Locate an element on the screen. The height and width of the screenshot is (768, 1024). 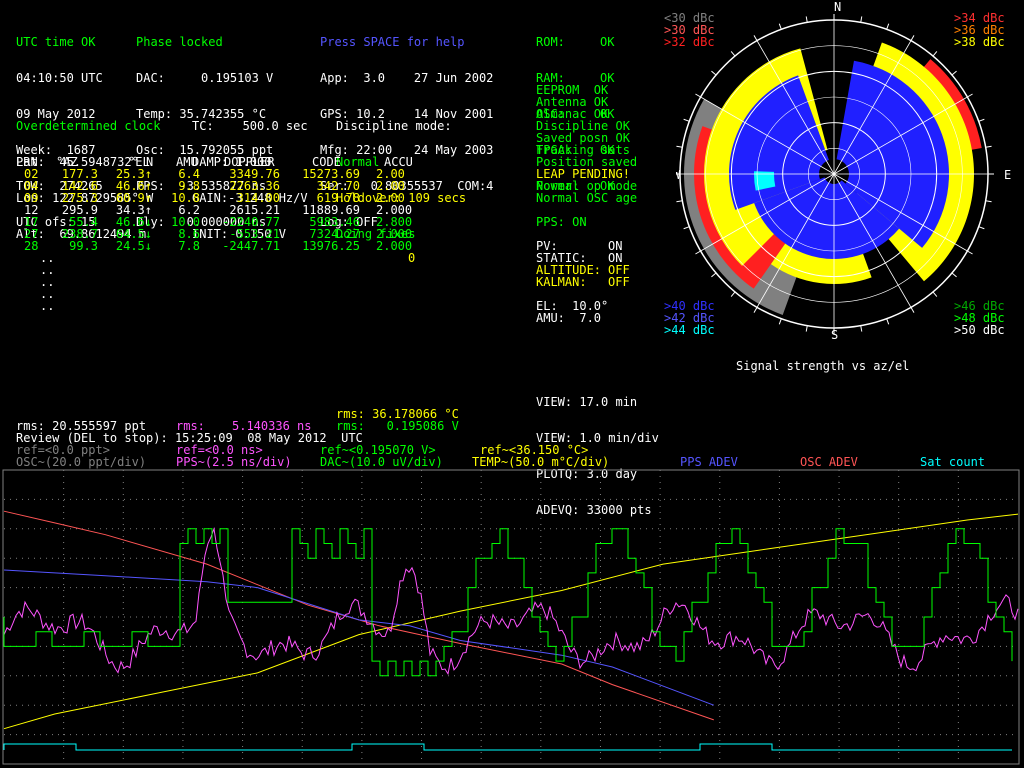
empty-satellite-slot: .. is located at coordinates (47, 306).